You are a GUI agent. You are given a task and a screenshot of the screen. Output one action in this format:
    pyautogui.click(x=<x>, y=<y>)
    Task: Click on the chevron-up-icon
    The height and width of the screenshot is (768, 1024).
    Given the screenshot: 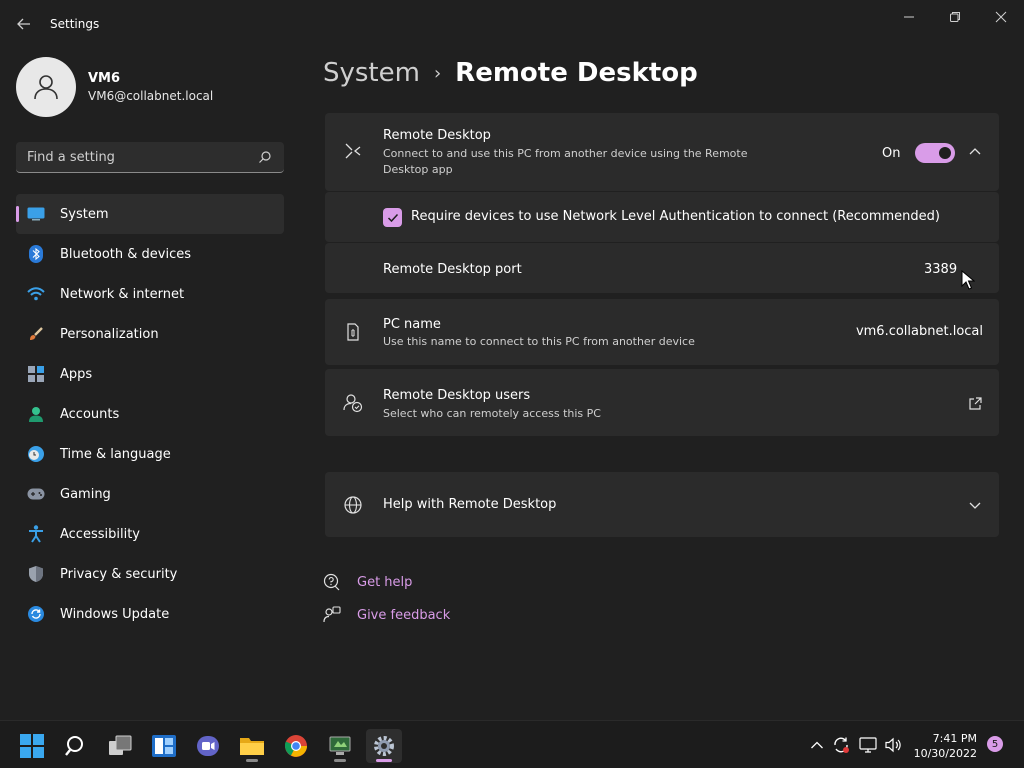 What is the action you would take?
    pyautogui.click(x=975, y=152)
    